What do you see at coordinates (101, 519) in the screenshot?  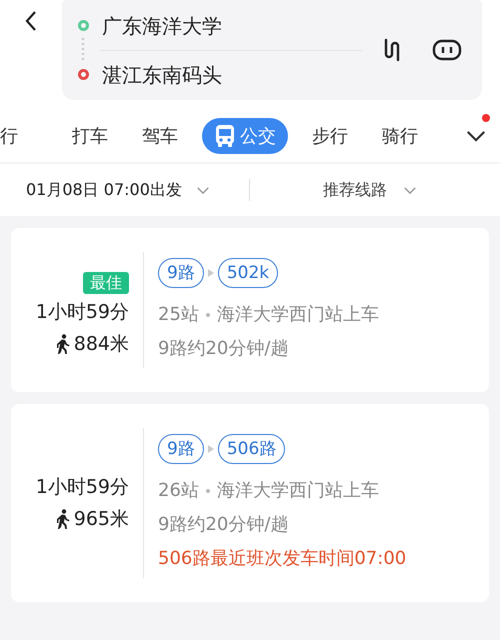 I see `walking-distance: 965米` at bounding box center [101, 519].